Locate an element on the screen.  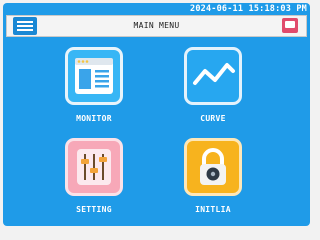
initlia-tile: INITLIA is located at coordinates (213, 176).